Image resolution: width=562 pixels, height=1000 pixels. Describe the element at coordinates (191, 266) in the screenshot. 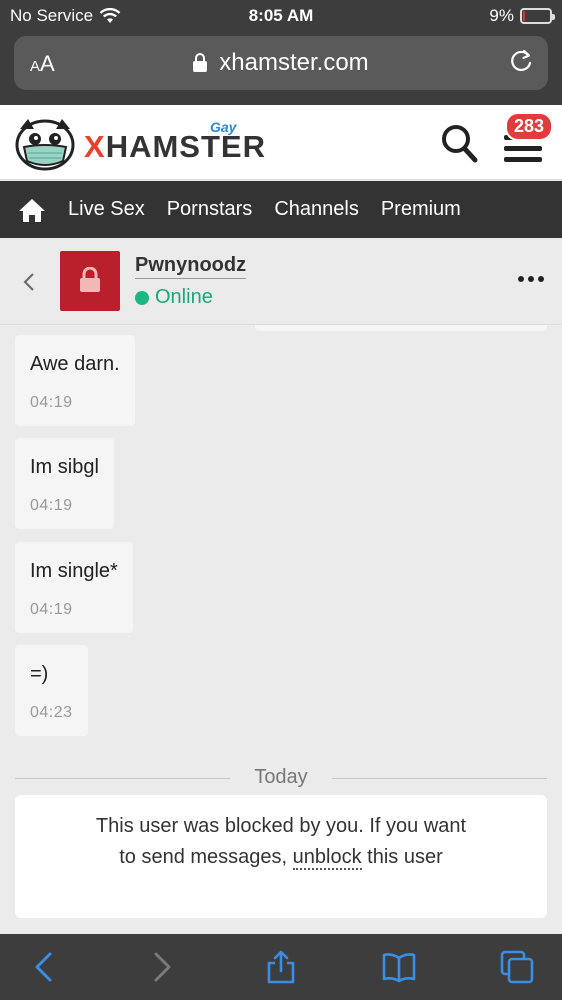

I see `chat-username: Pwnynoodz` at that location.